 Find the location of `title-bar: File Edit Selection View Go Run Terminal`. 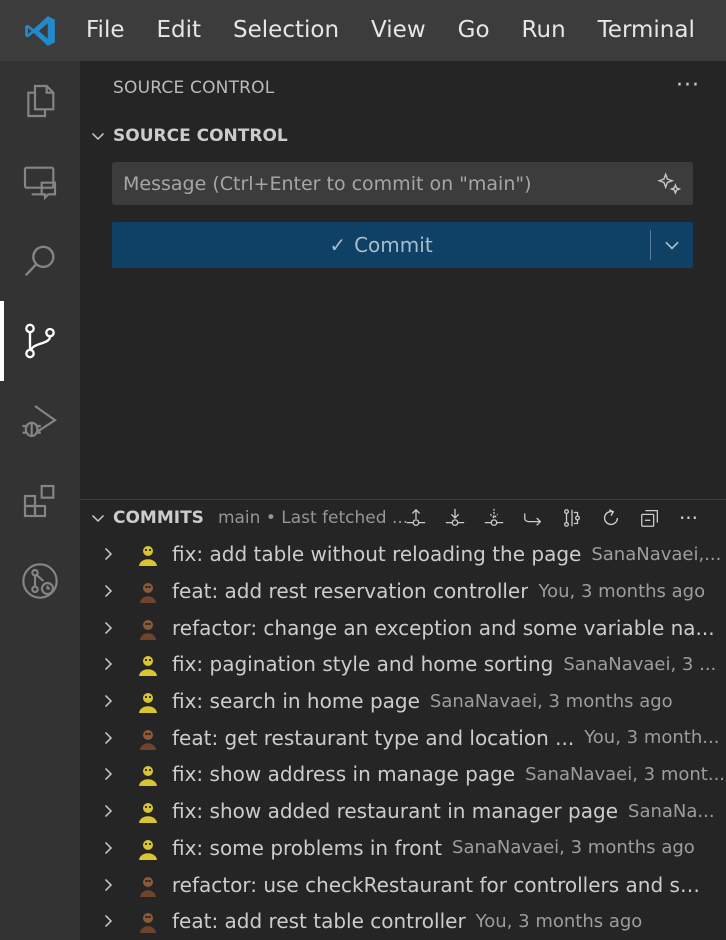

title-bar: File Edit Selection View Go Run Terminal is located at coordinates (363, 30).